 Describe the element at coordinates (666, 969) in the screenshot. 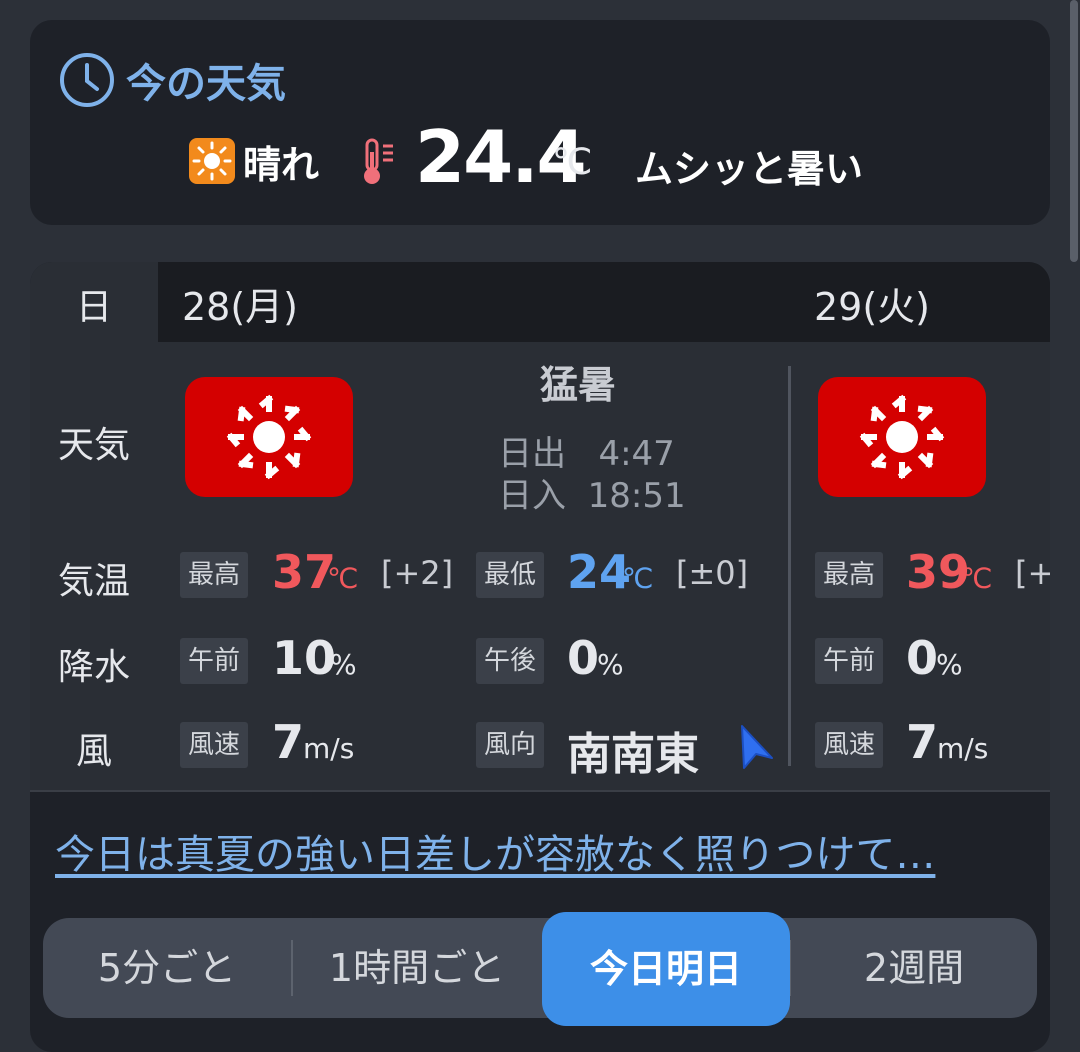

I see `tab-today-tomorrow: 今日明日` at that location.